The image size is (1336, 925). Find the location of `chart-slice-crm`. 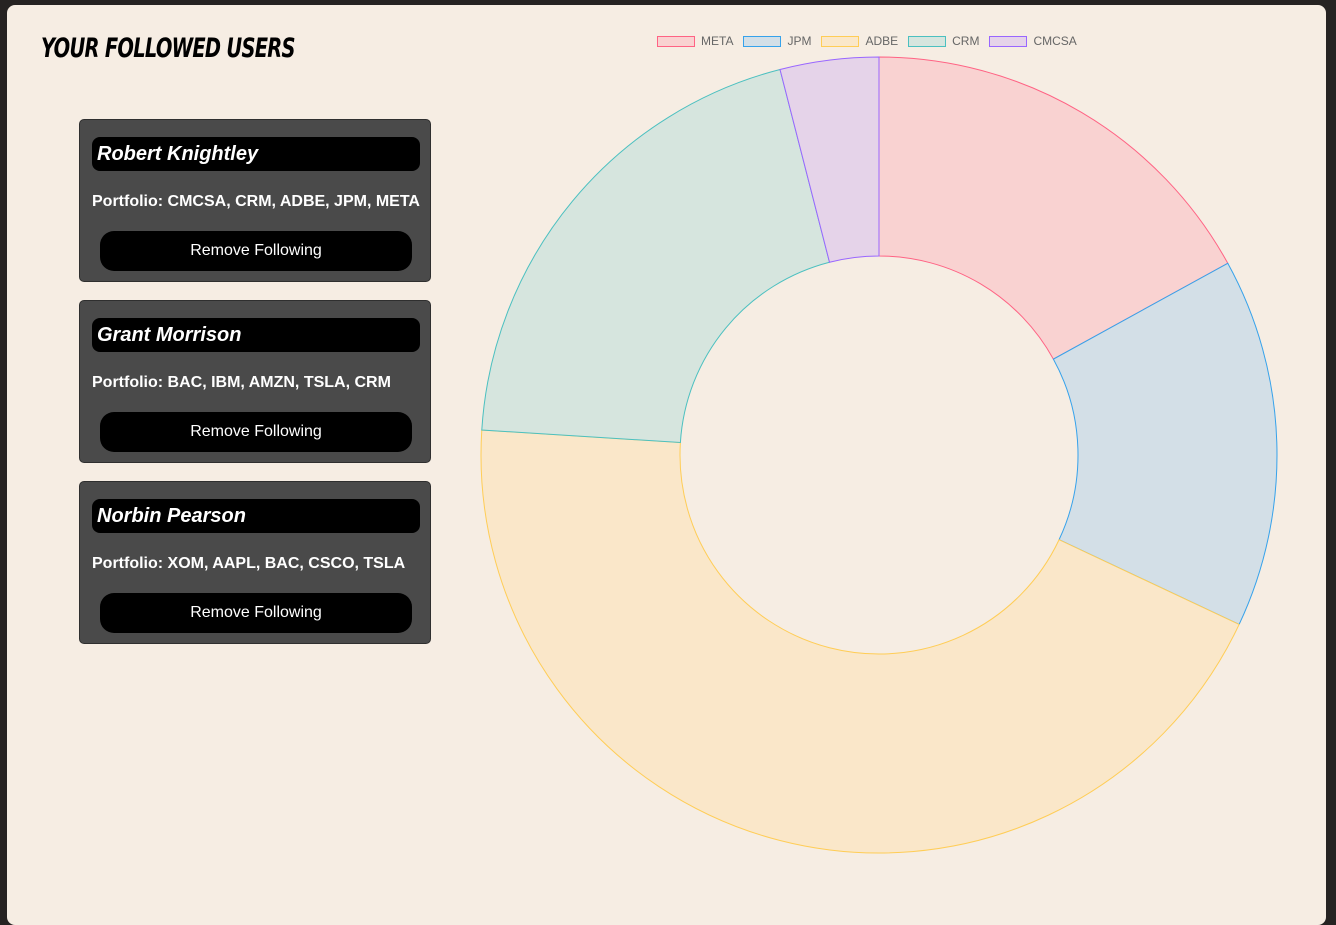

chart-slice-crm is located at coordinates (656, 256).